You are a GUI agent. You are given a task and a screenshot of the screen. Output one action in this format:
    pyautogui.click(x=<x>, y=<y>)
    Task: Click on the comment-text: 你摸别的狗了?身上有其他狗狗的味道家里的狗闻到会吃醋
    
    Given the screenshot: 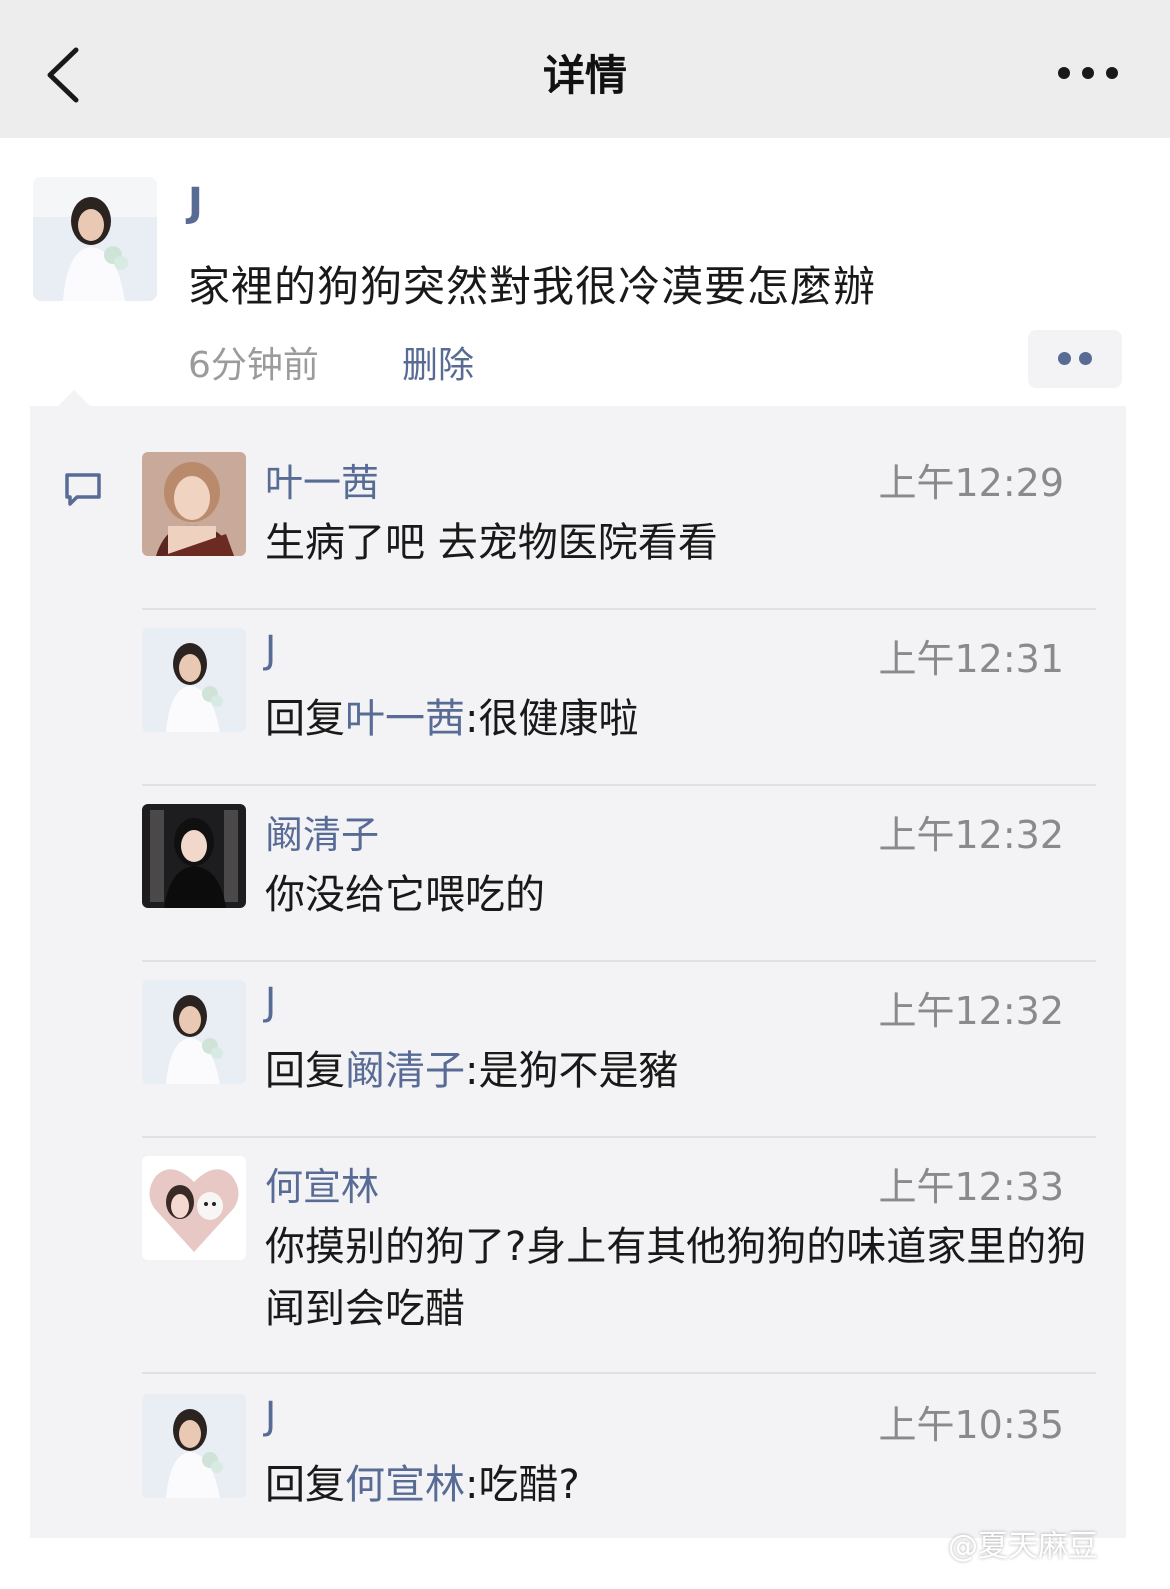 What is the action you would take?
    pyautogui.click(x=676, y=1278)
    